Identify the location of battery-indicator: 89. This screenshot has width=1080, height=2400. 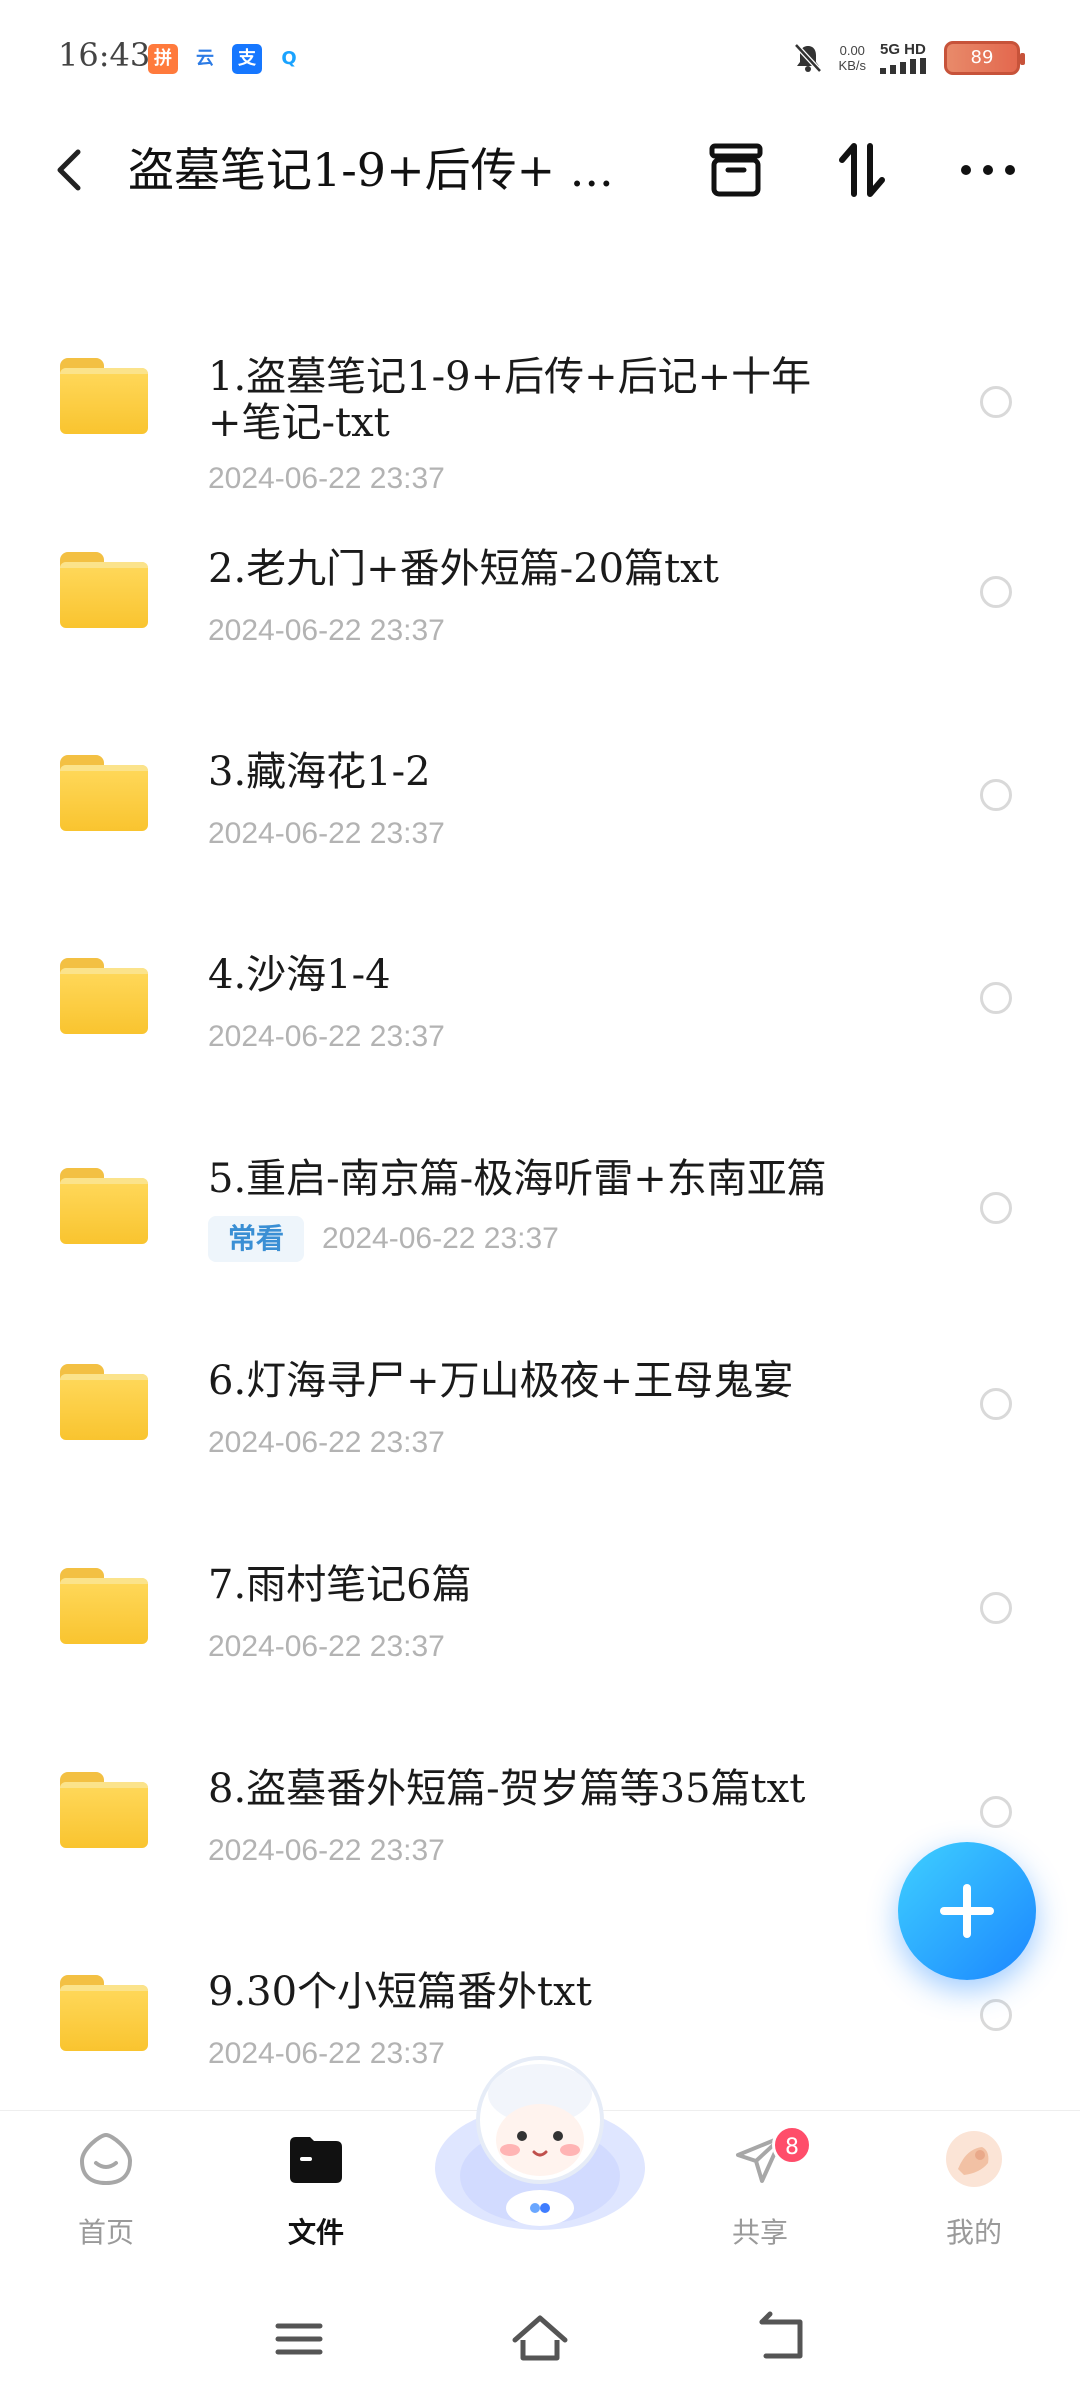
(984, 58).